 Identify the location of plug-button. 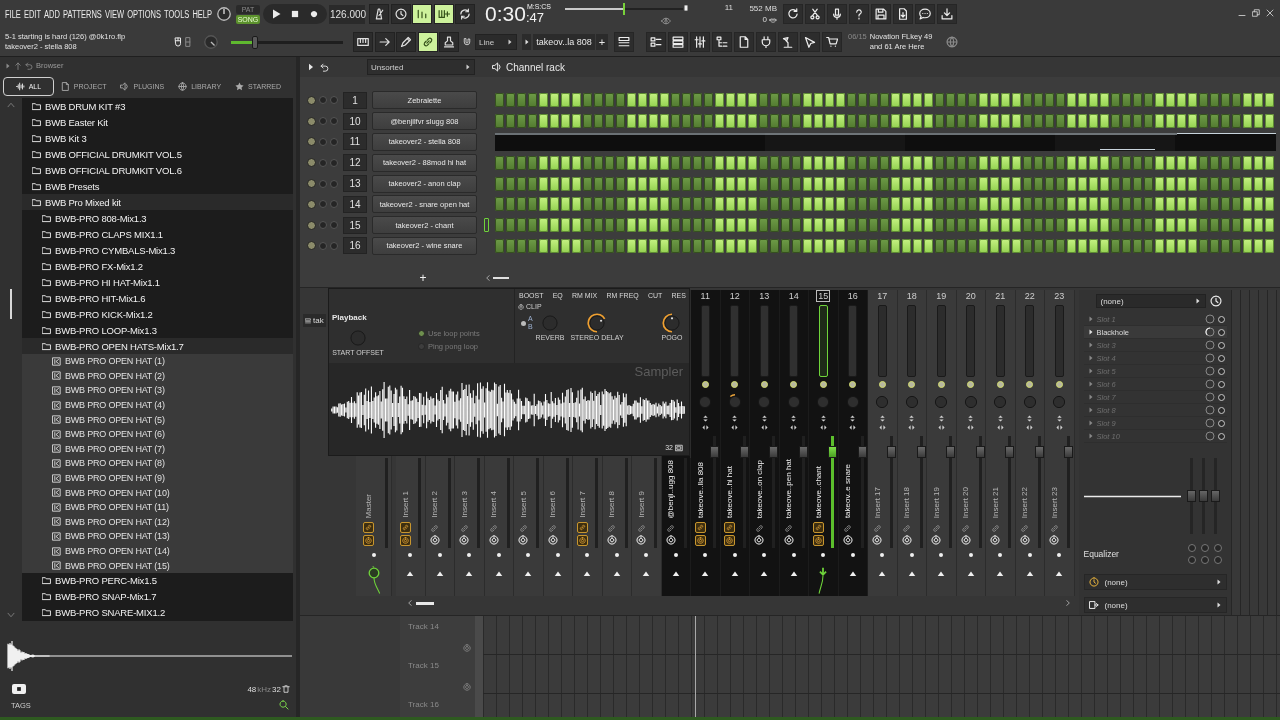
(766, 42).